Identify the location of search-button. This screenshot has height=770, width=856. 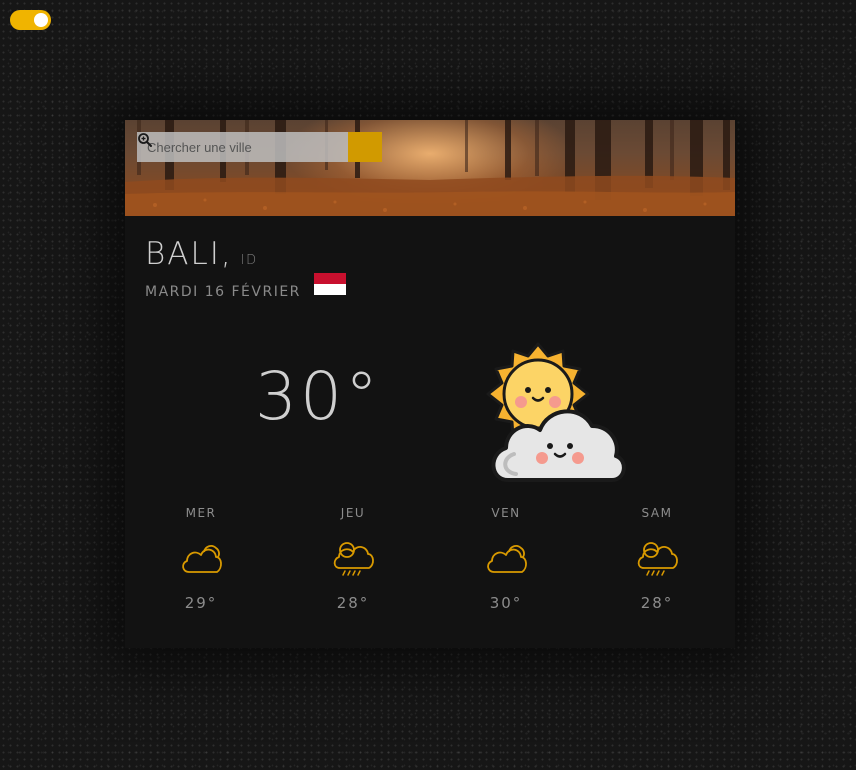
(260, 147).